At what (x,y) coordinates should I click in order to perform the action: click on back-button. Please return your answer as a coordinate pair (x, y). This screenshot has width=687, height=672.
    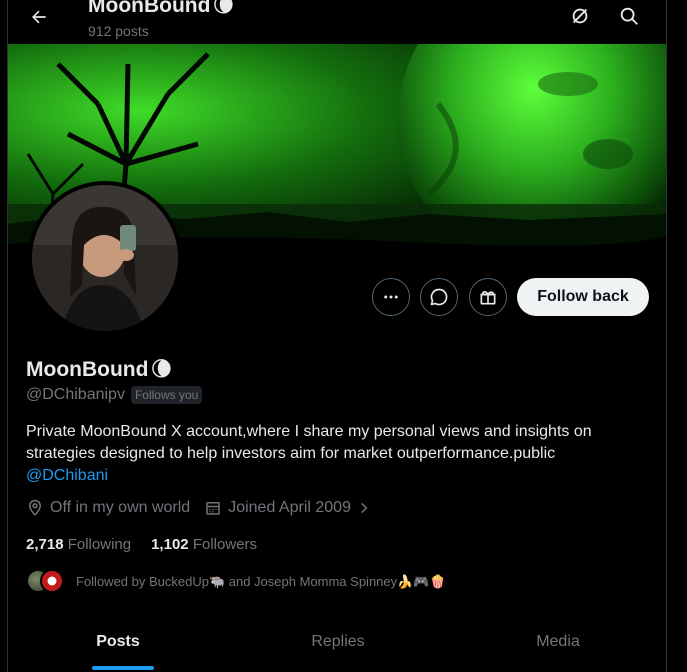
    Looking at the image, I should click on (39, 17).